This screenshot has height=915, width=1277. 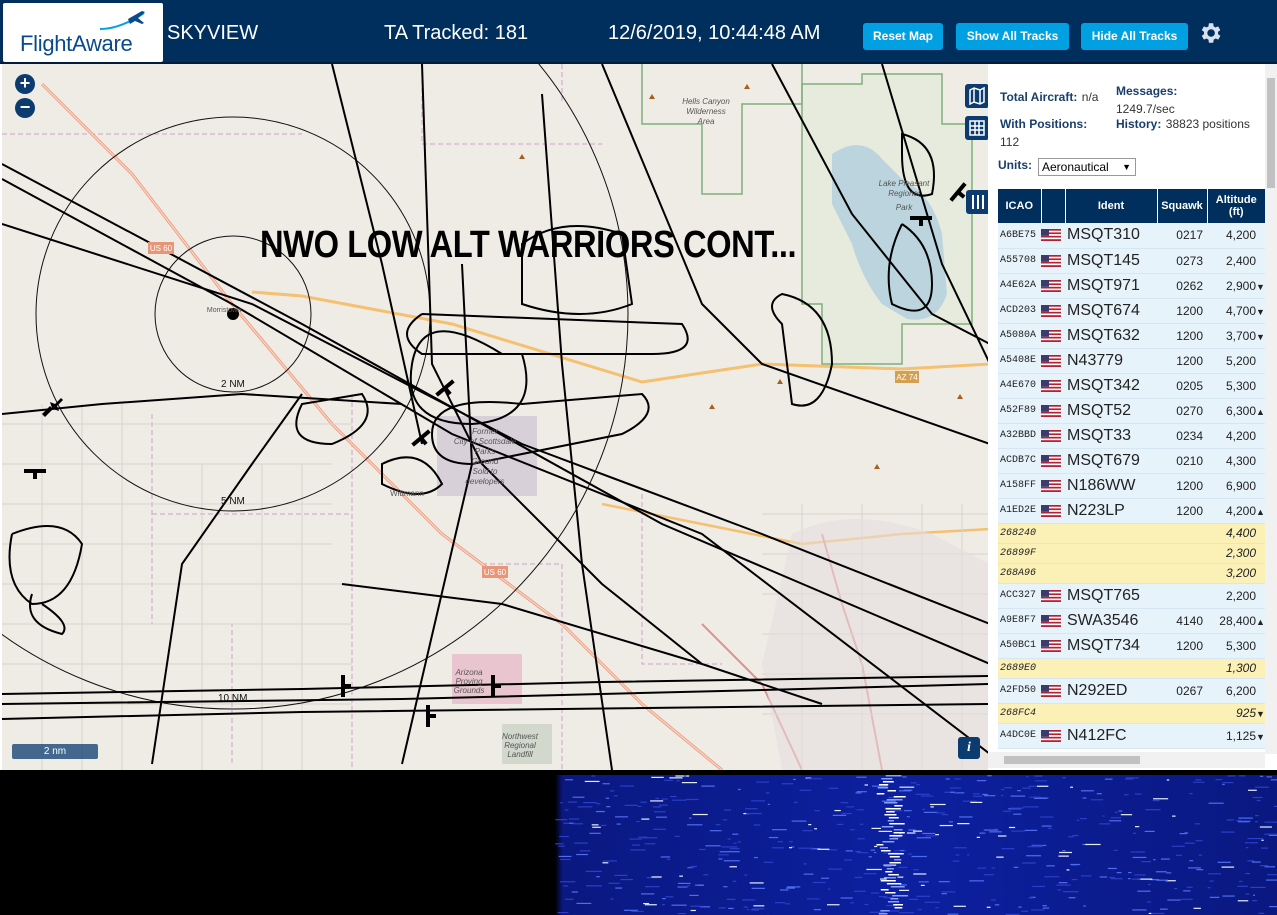 I want to click on column-toggle-icon, so click(x=977, y=202).